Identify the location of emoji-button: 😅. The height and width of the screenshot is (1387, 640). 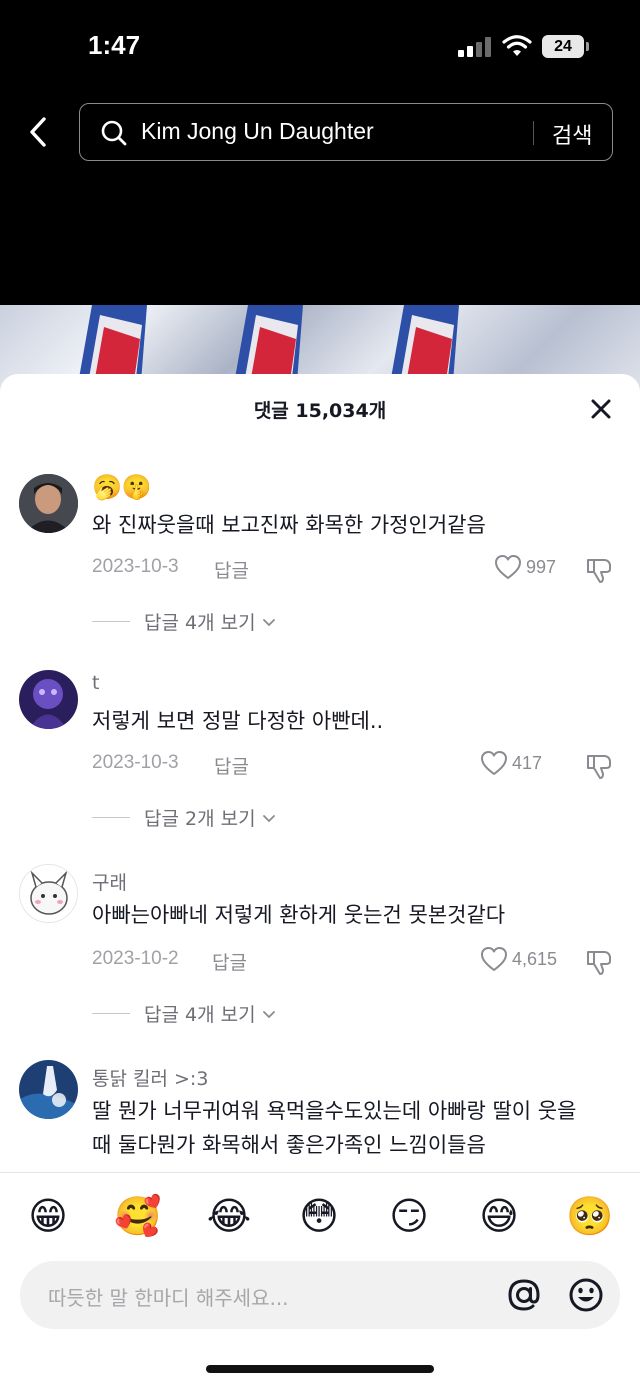
(499, 1216).